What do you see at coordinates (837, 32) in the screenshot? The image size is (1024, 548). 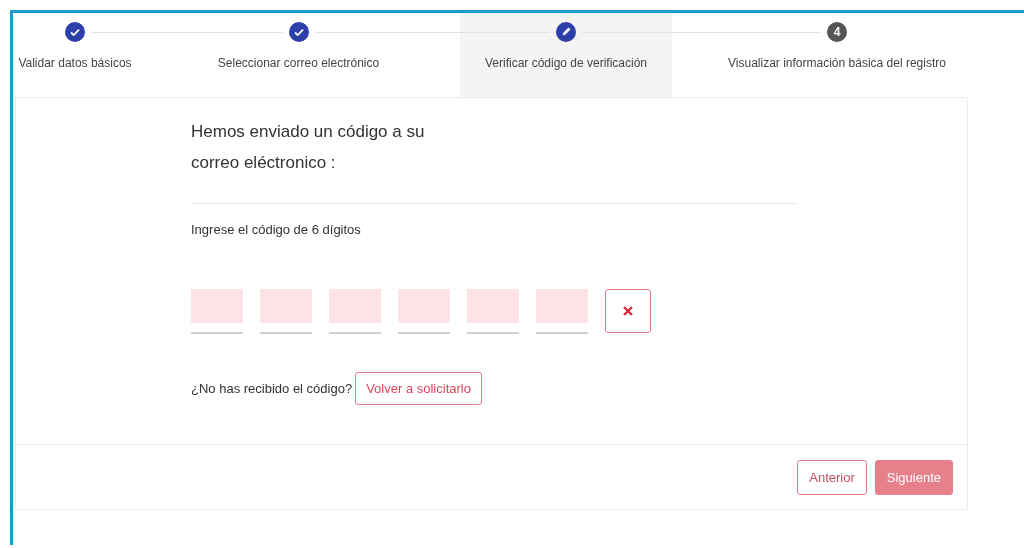 I see `step-number: 4` at bounding box center [837, 32].